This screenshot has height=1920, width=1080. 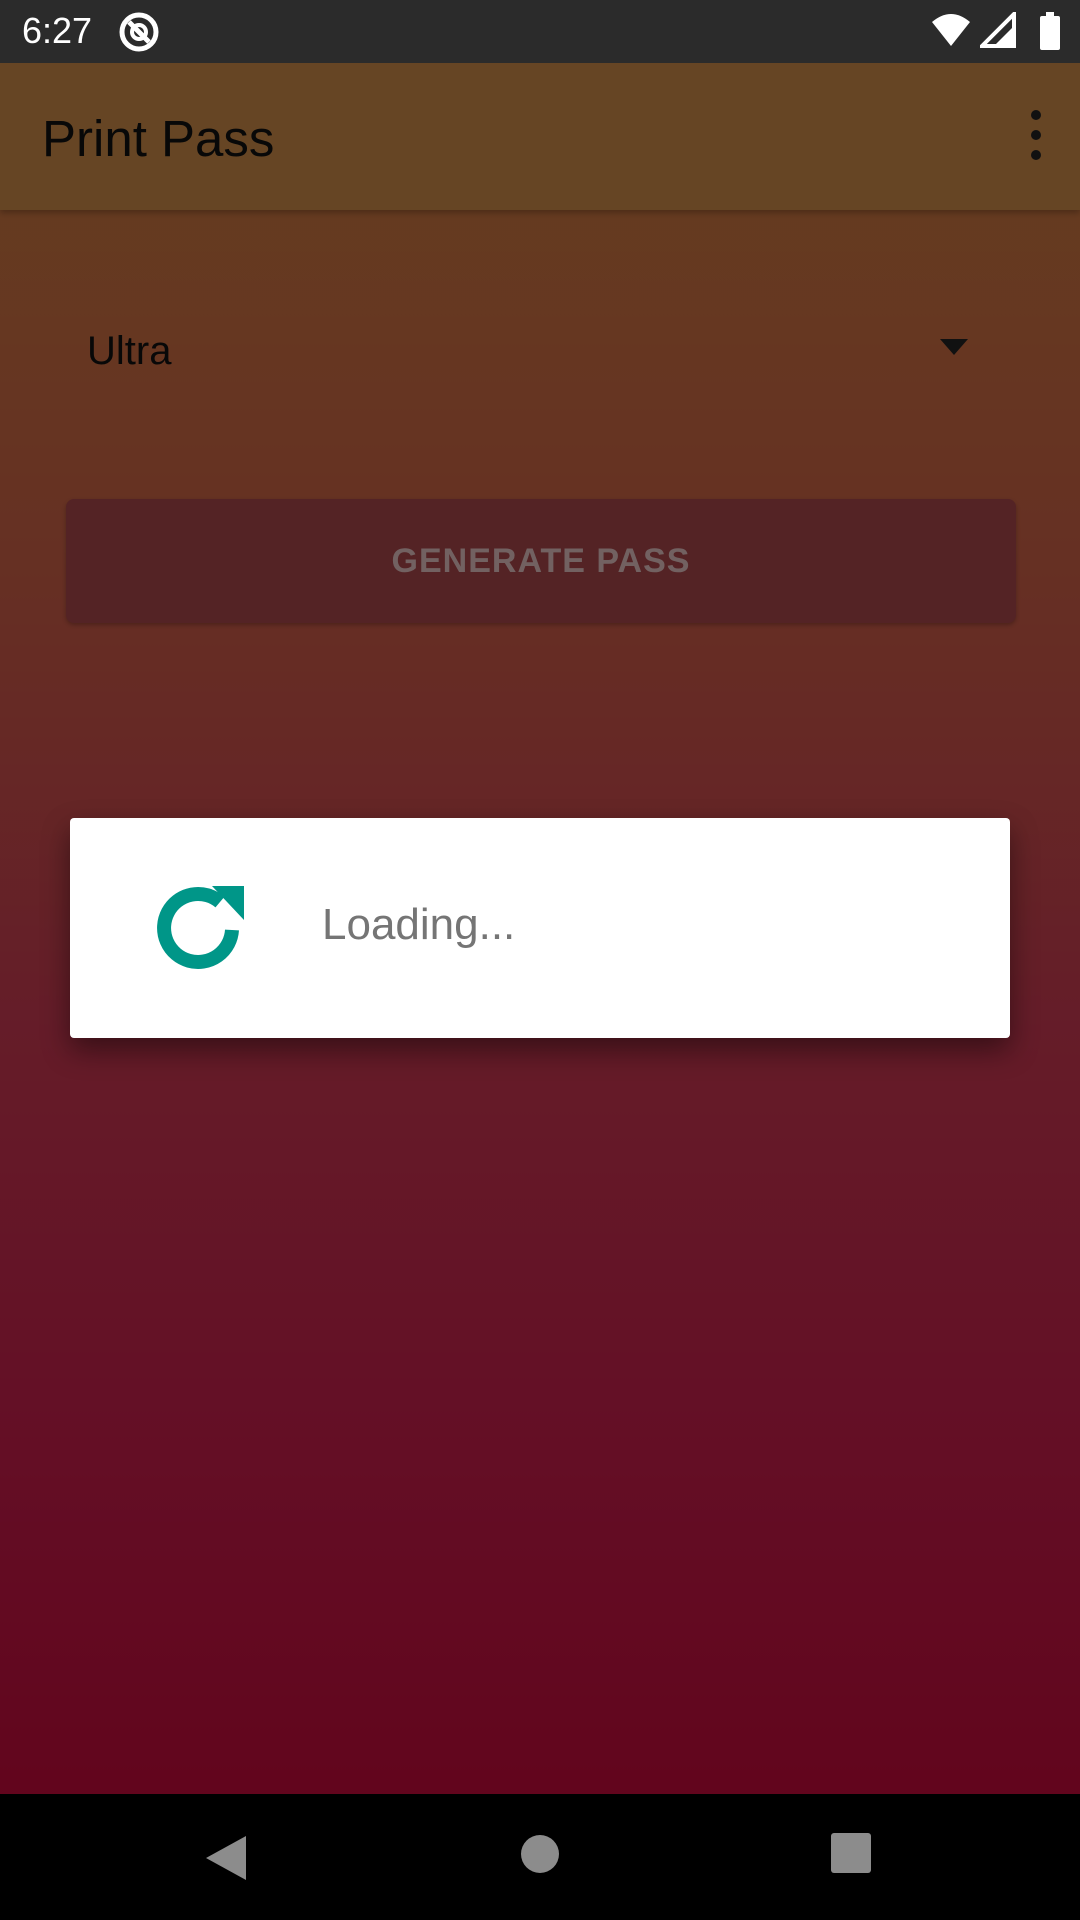 What do you see at coordinates (951, 30) in the screenshot?
I see `wifi-icon` at bounding box center [951, 30].